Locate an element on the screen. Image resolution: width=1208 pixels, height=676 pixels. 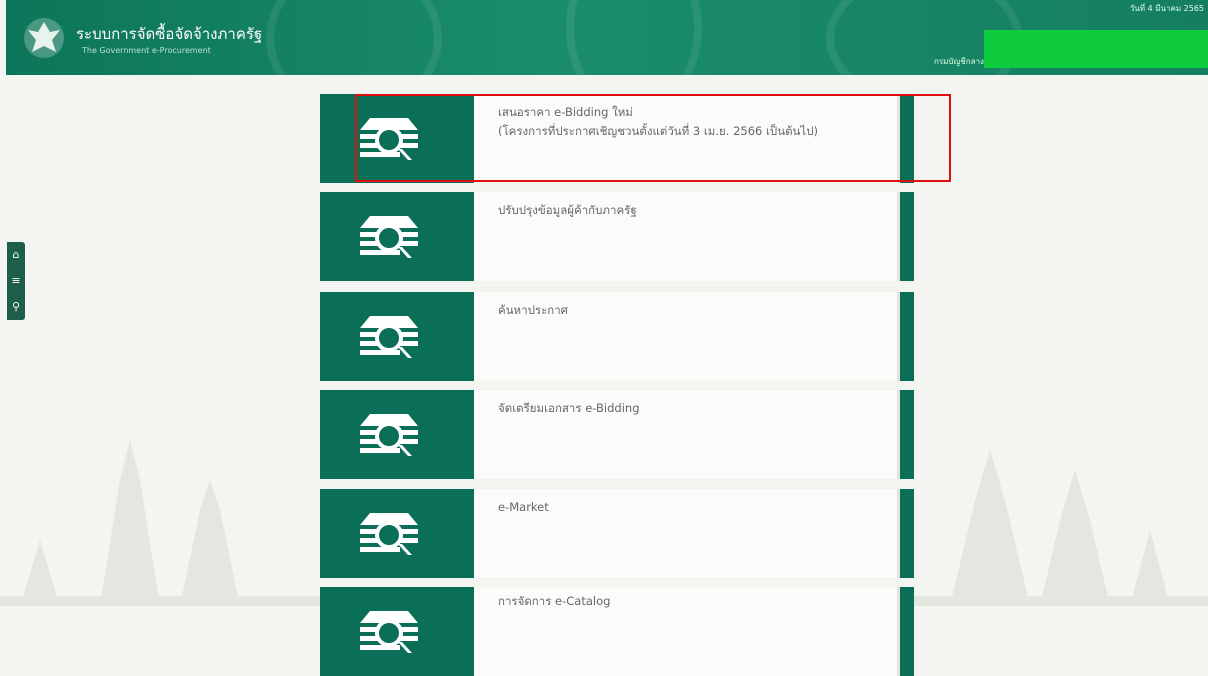
garuda-logo-icon is located at coordinates (44, 38).